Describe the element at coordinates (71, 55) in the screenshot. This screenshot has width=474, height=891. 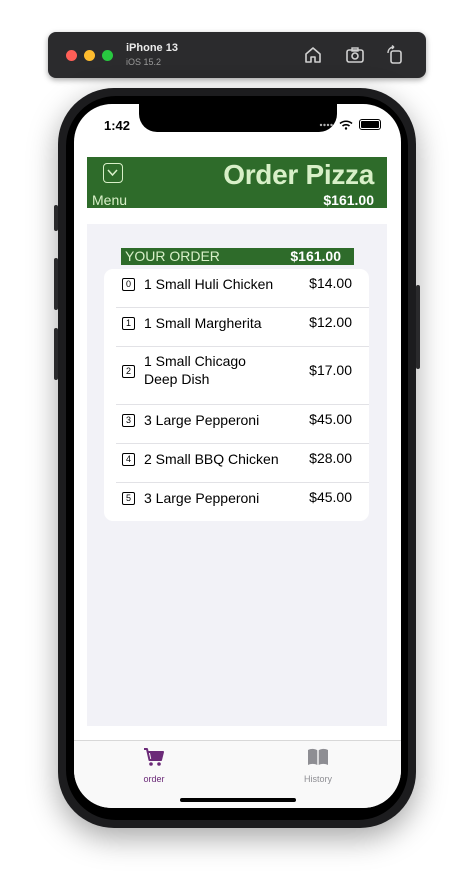
I see `close-window-button` at that location.